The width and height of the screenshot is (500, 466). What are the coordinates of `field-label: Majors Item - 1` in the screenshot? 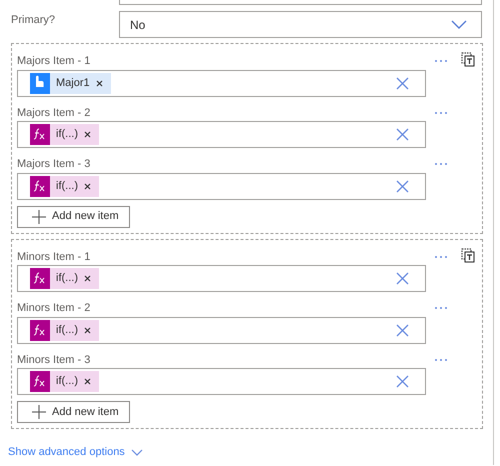 It's located at (53, 61).